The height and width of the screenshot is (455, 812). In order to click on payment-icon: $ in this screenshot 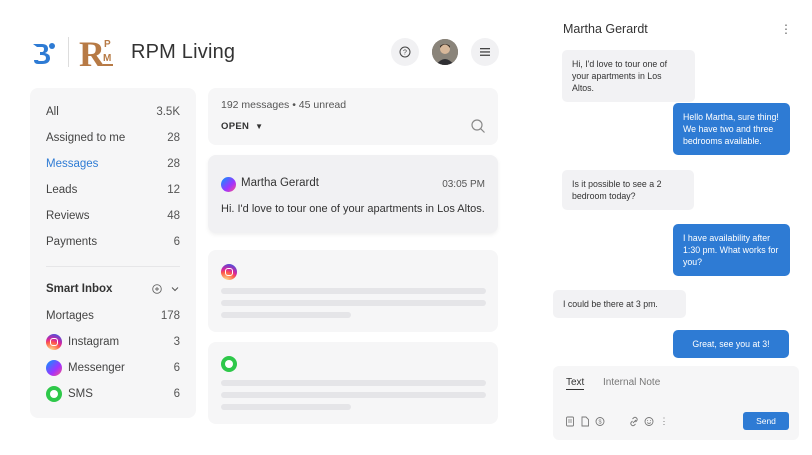, I will do `click(600, 421)`.